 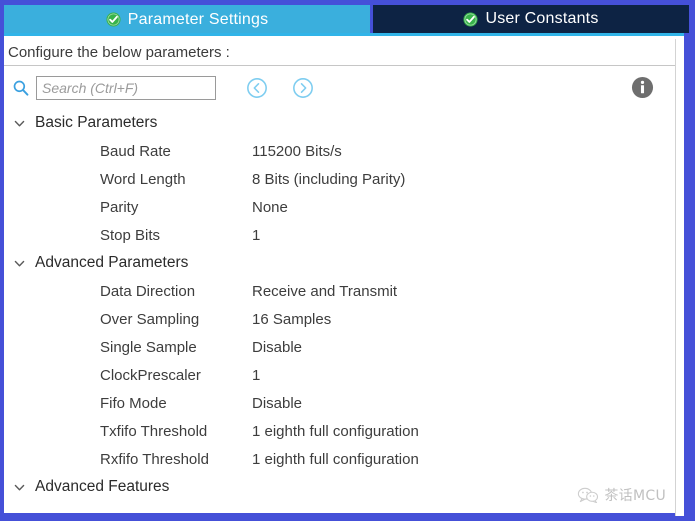 What do you see at coordinates (130, 235) in the screenshot?
I see `param-name: Stop Bits` at bounding box center [130, 235].